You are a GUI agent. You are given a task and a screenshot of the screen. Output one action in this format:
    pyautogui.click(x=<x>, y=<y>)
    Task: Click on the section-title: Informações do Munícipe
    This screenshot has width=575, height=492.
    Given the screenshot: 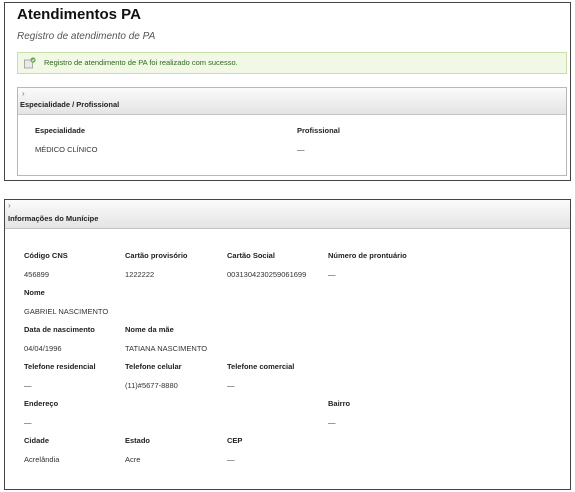 What is the action you would take?
    pyautogui.click(x=53, y=218)
    